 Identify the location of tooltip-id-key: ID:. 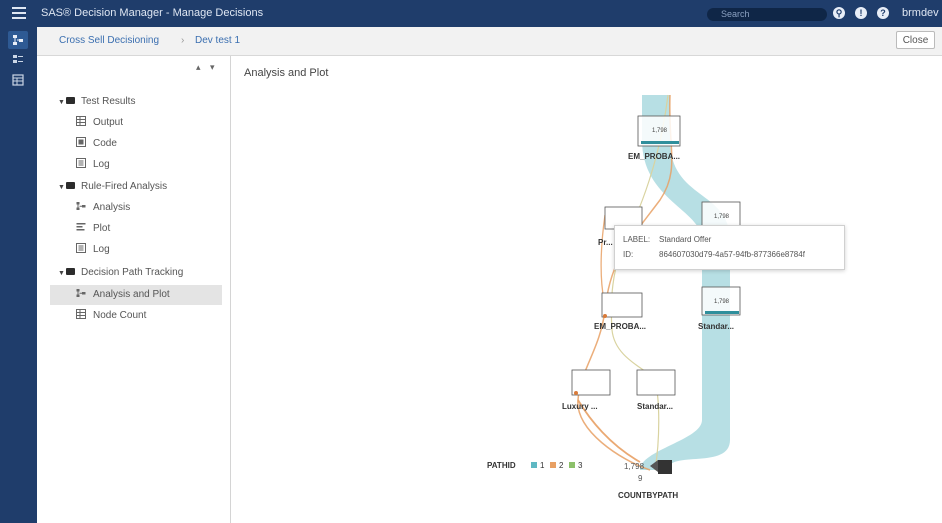
(628, 254).